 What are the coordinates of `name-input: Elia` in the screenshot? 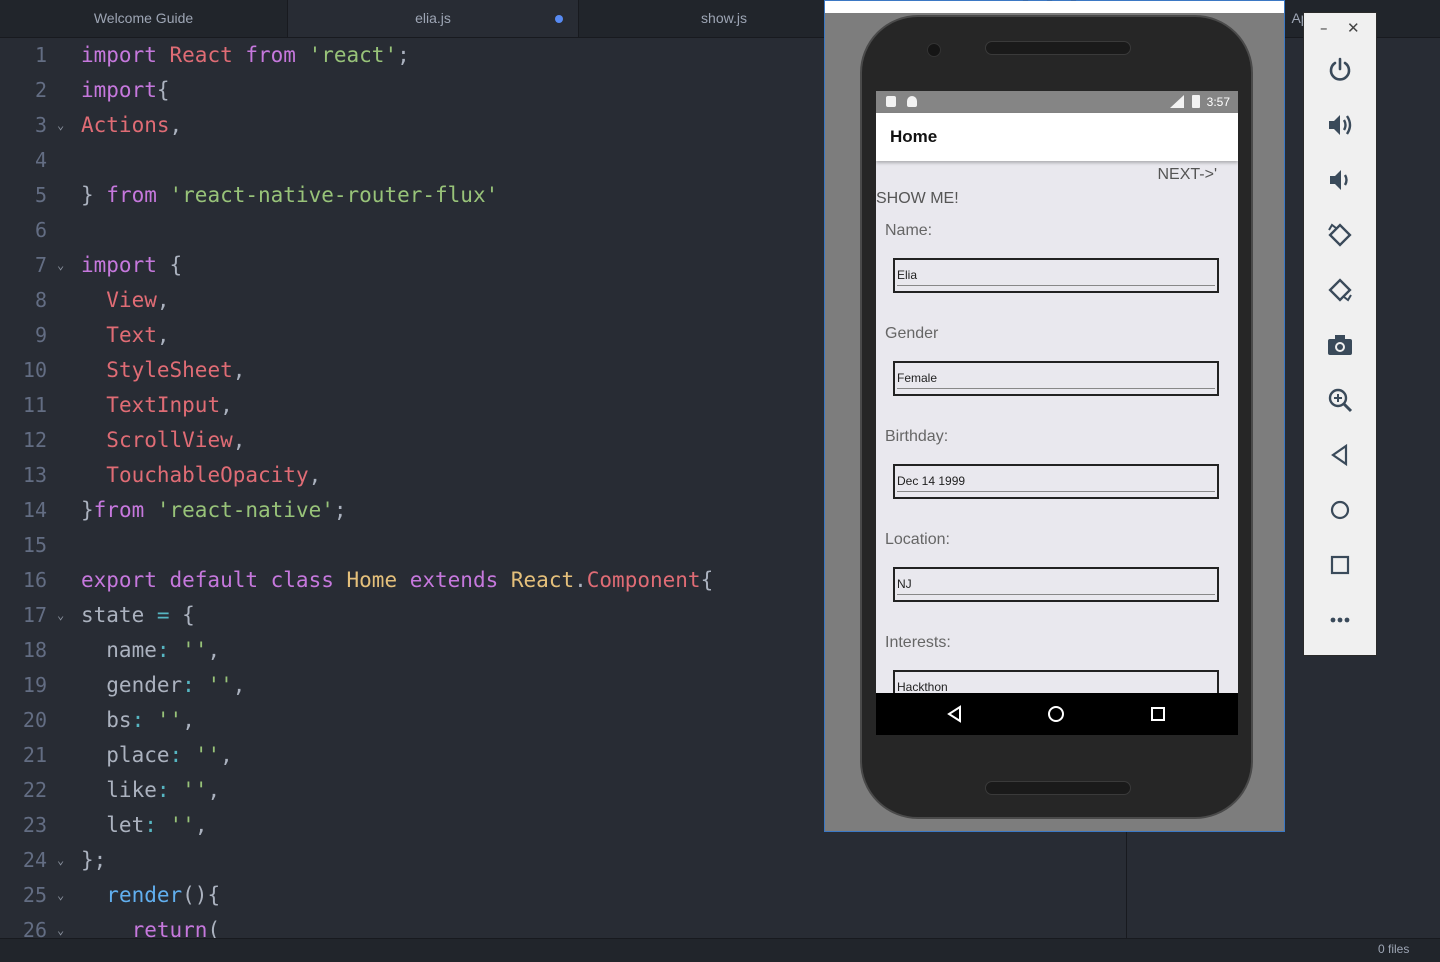 It's located at (1056, 275).